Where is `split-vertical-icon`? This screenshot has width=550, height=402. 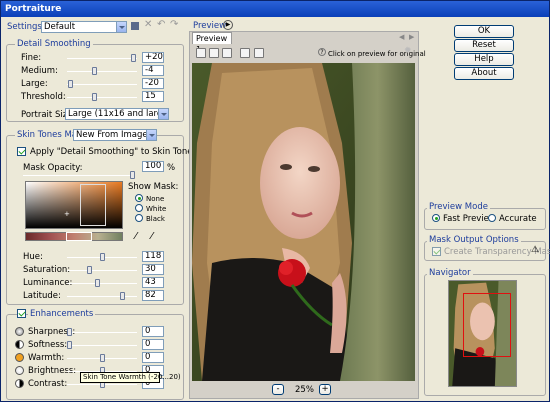
split-vertical-icon is located at coordinates (227, 53).